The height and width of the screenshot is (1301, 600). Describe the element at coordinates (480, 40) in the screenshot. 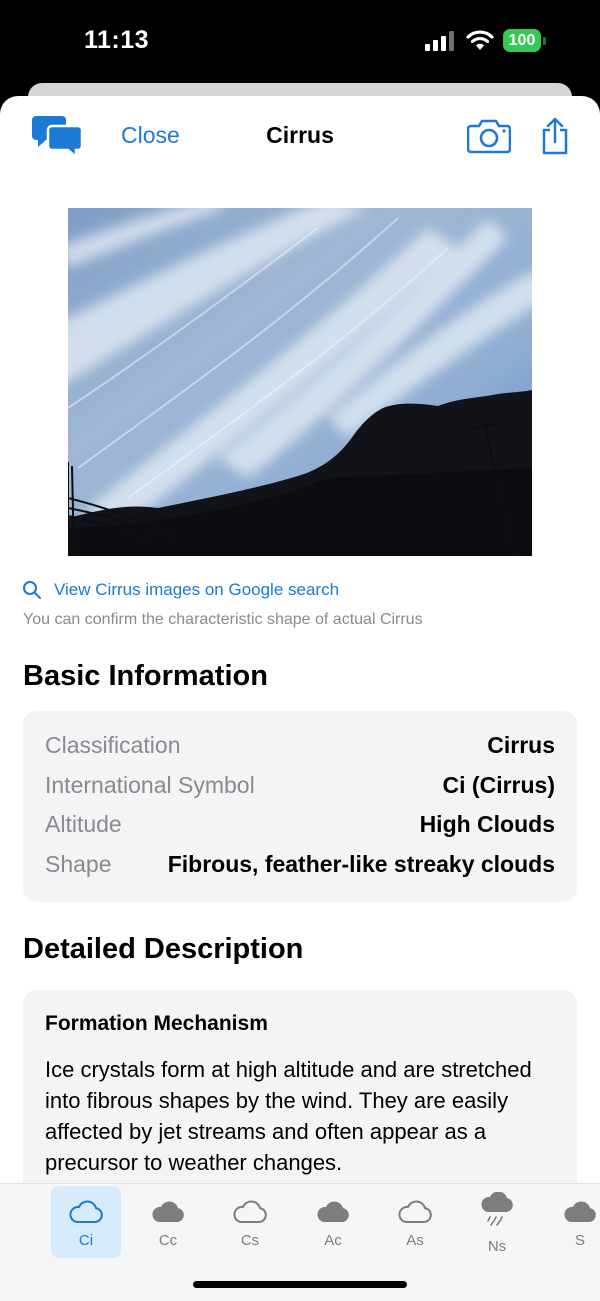

I see `wifi-icon` at that location.